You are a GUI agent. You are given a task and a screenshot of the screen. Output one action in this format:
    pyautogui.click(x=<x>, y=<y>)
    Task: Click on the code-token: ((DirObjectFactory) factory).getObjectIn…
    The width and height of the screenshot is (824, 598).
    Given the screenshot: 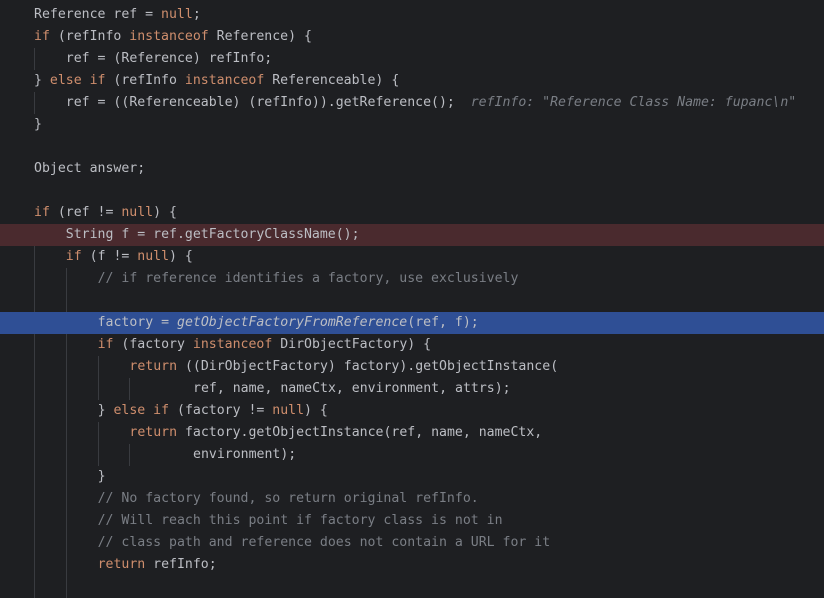 What is the action you would take?
    pyautogui.click(x=368, y=366)
    